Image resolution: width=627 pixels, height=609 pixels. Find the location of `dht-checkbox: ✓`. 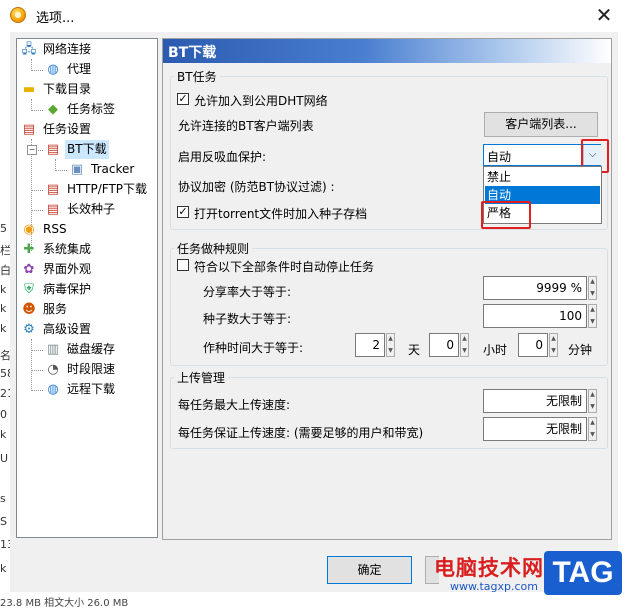

dht-checkbox: ✓ is located at coordinates (183, 99).